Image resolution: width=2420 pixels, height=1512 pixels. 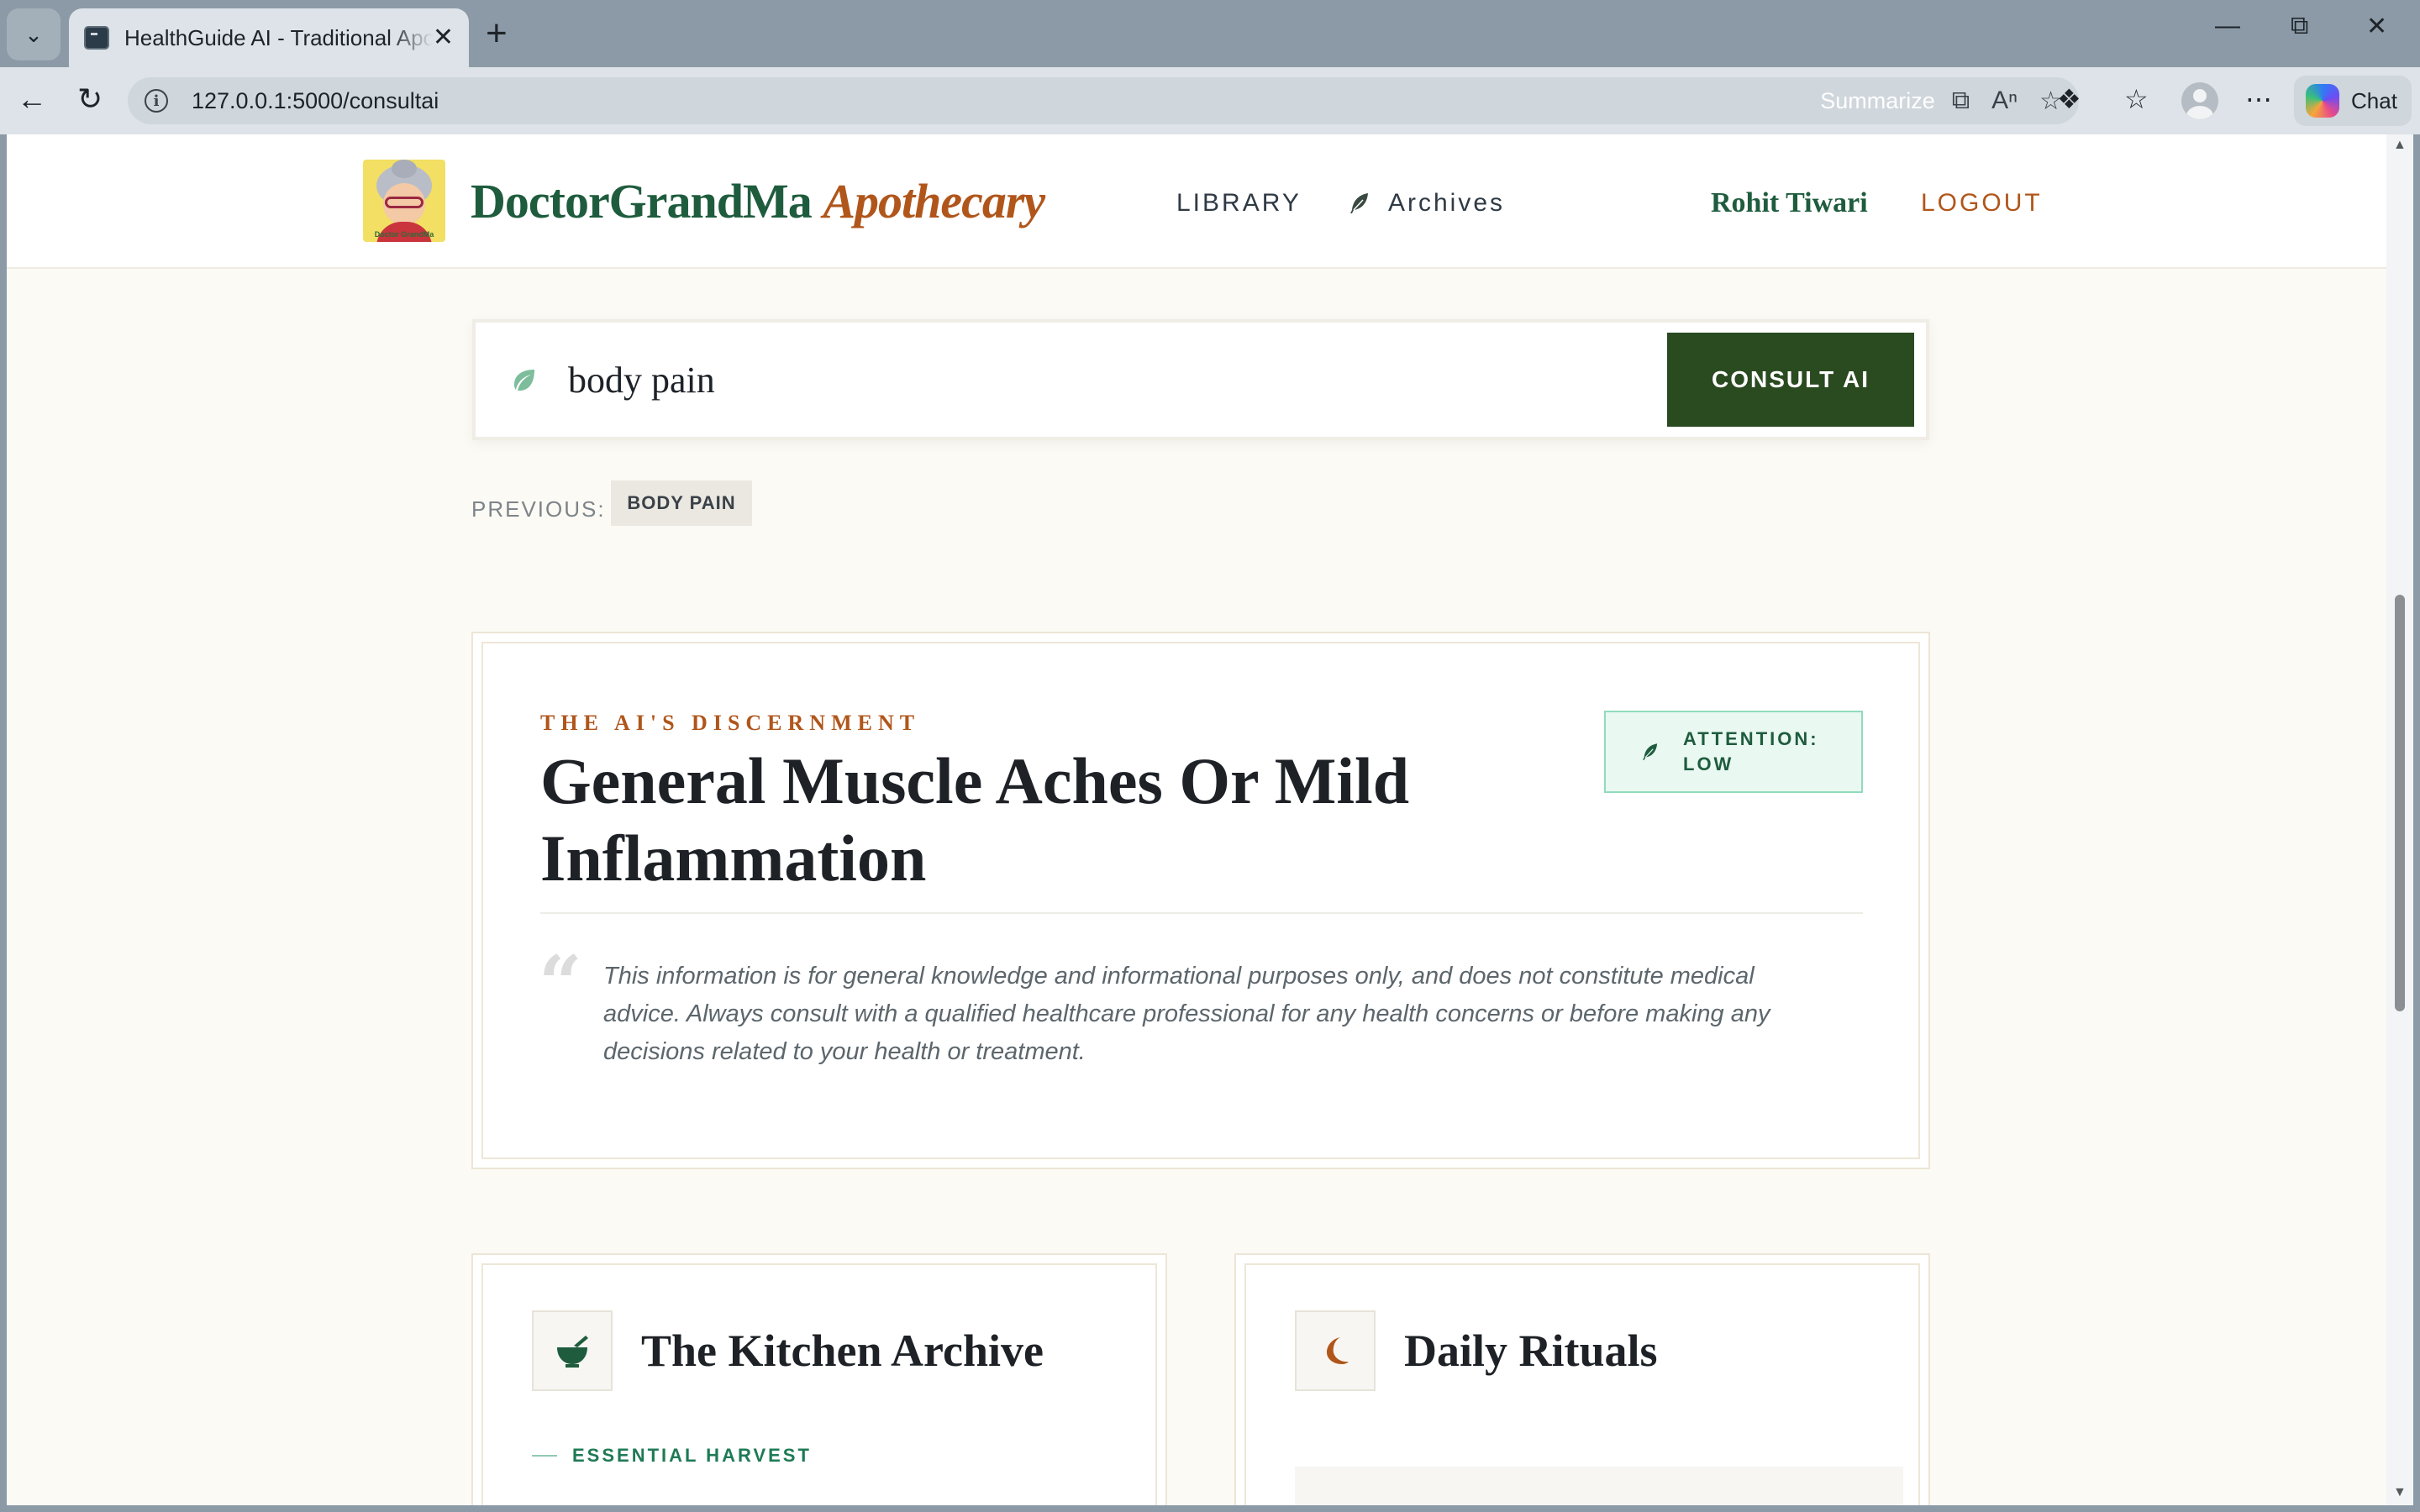 I want to click on search-box: CONSULT AI, so click(x=1200, y=379).